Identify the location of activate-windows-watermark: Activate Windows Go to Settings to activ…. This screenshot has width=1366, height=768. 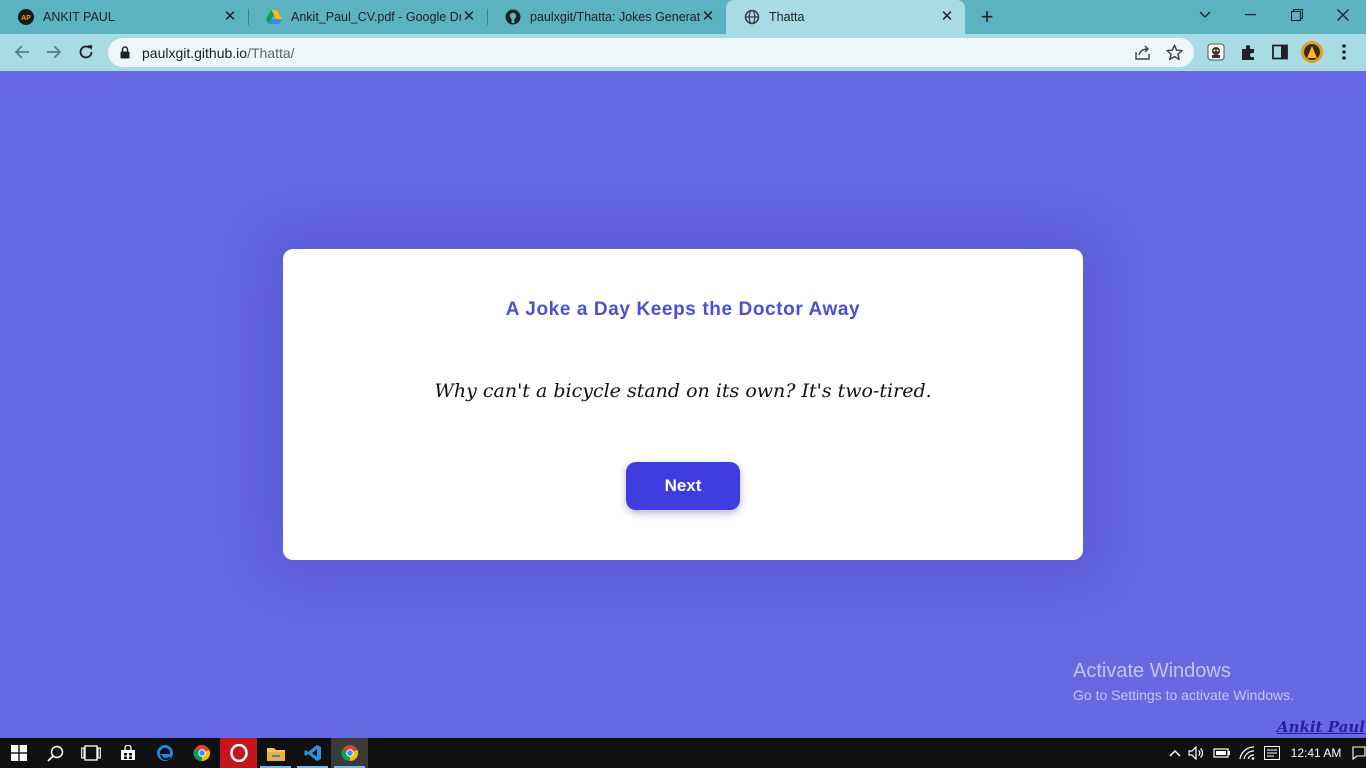
(1183, 681).